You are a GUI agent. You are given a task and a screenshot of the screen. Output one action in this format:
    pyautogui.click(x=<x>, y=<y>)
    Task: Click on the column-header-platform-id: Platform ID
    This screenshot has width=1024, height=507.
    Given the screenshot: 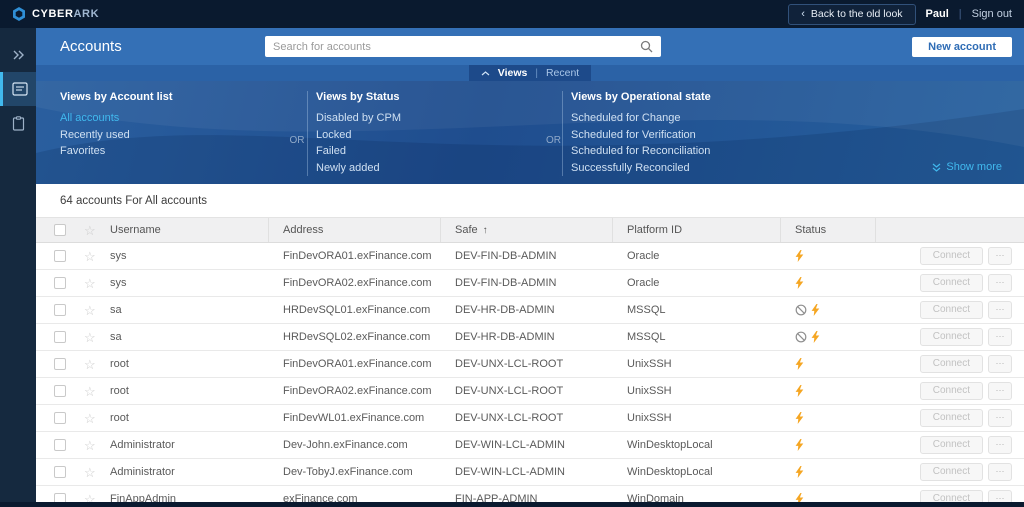 What is the action you would take?
    pyautogui.click(x=696, y=230)
    